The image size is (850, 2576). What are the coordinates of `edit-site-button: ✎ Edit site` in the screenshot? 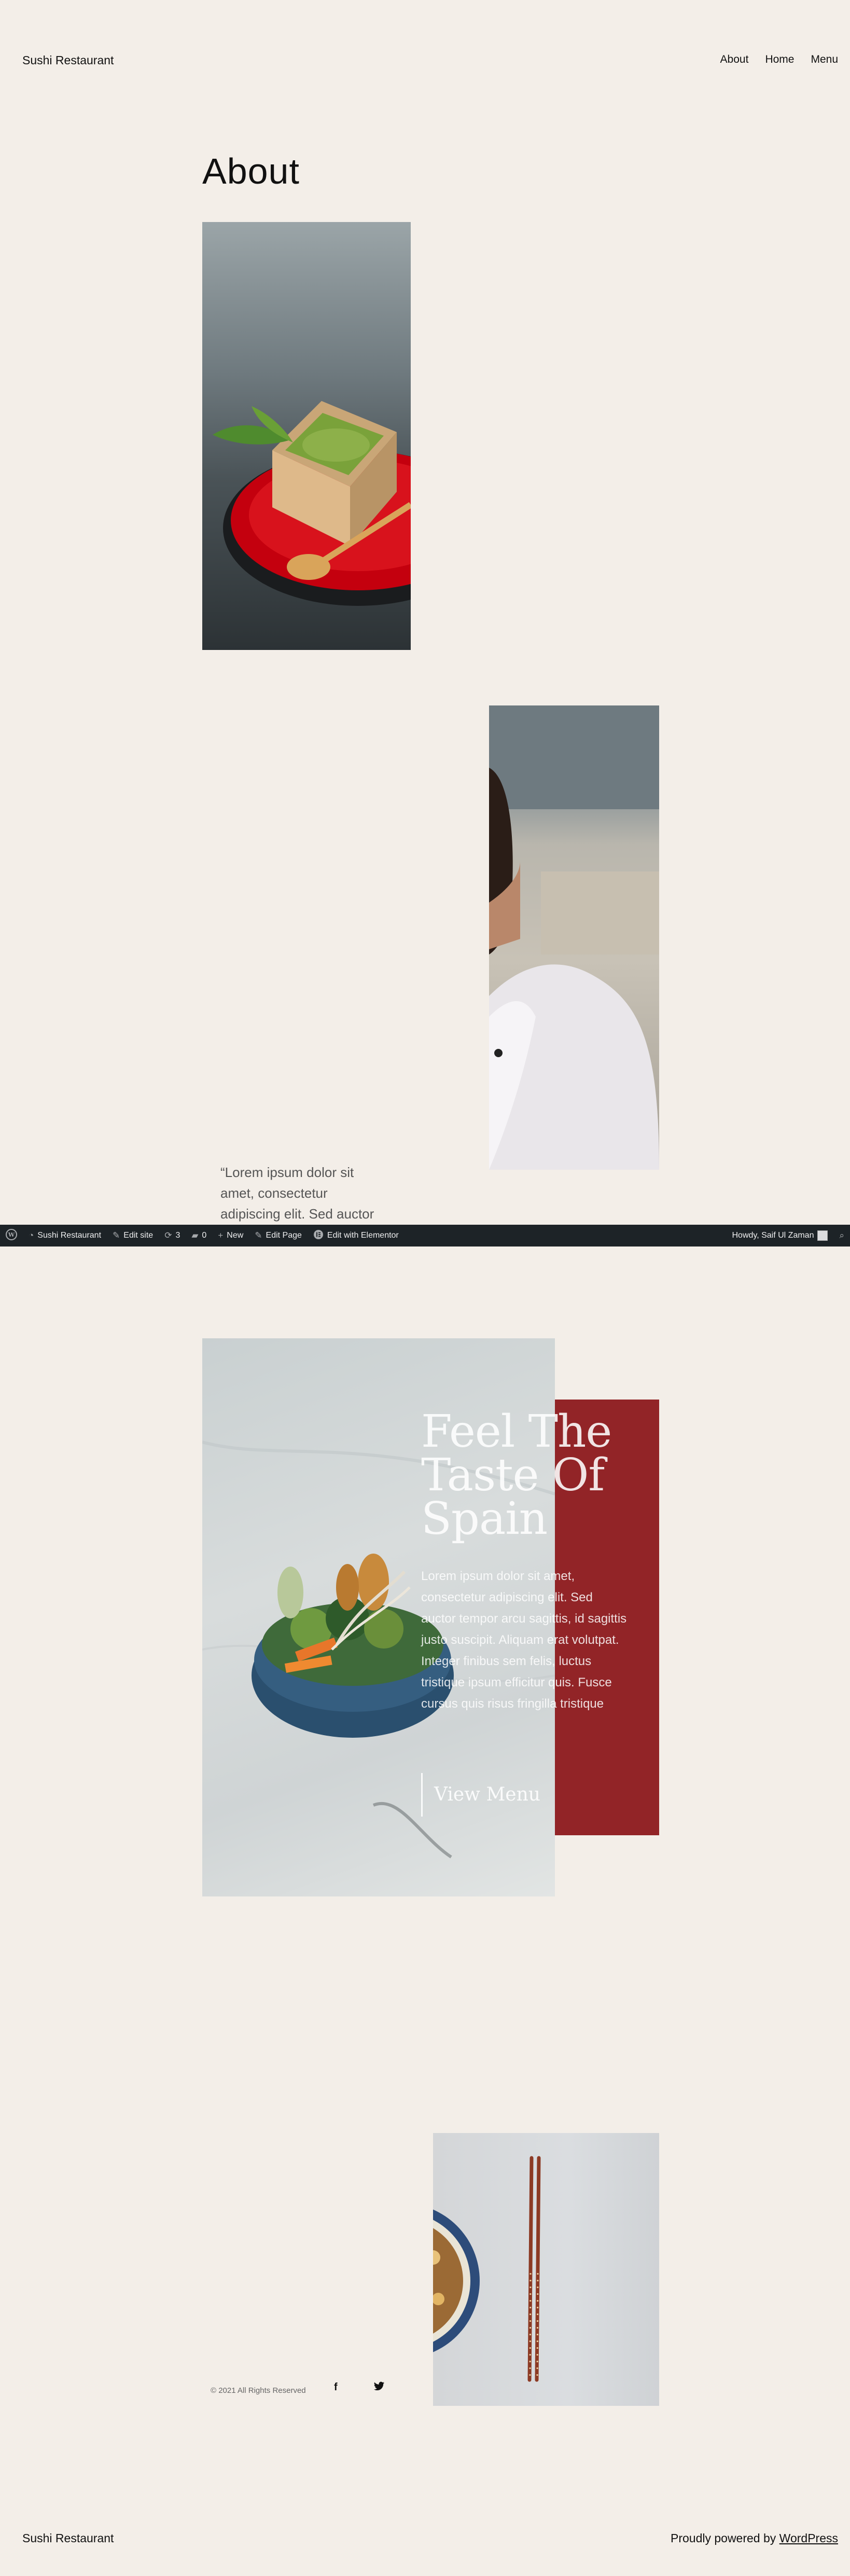 It's located at (133, 1236).